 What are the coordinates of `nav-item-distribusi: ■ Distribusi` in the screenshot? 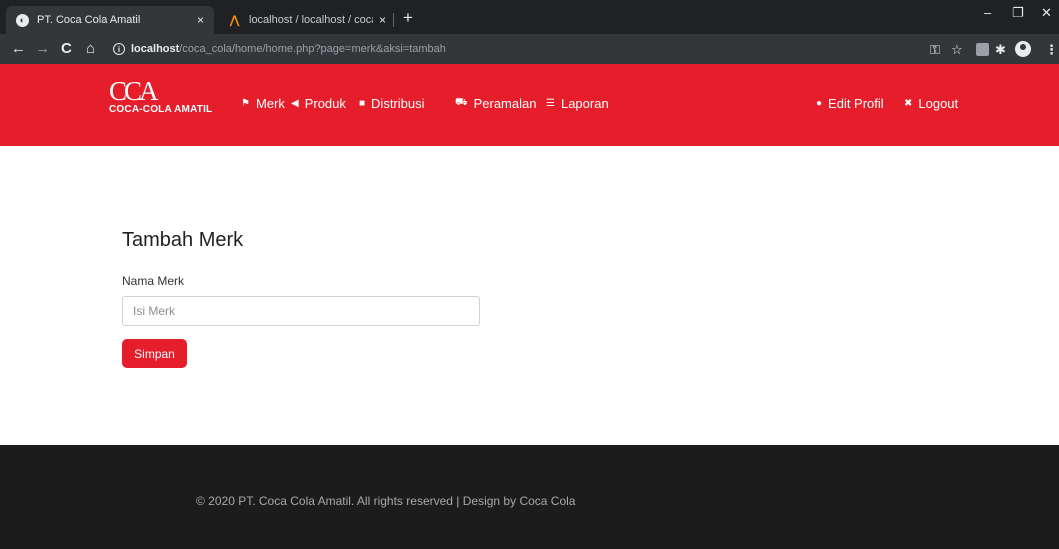 It's located at (392, 103).